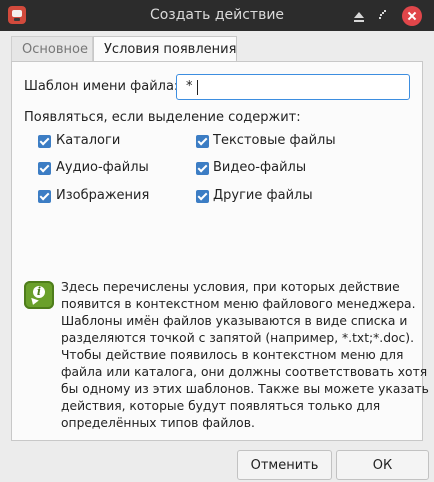 Image resolution: width=434 pixels, height=482 pixels. Describe the element at coordinates (88, 140) in the screenshot. I see `checkbox-directories-label: Каталоги` at that location.